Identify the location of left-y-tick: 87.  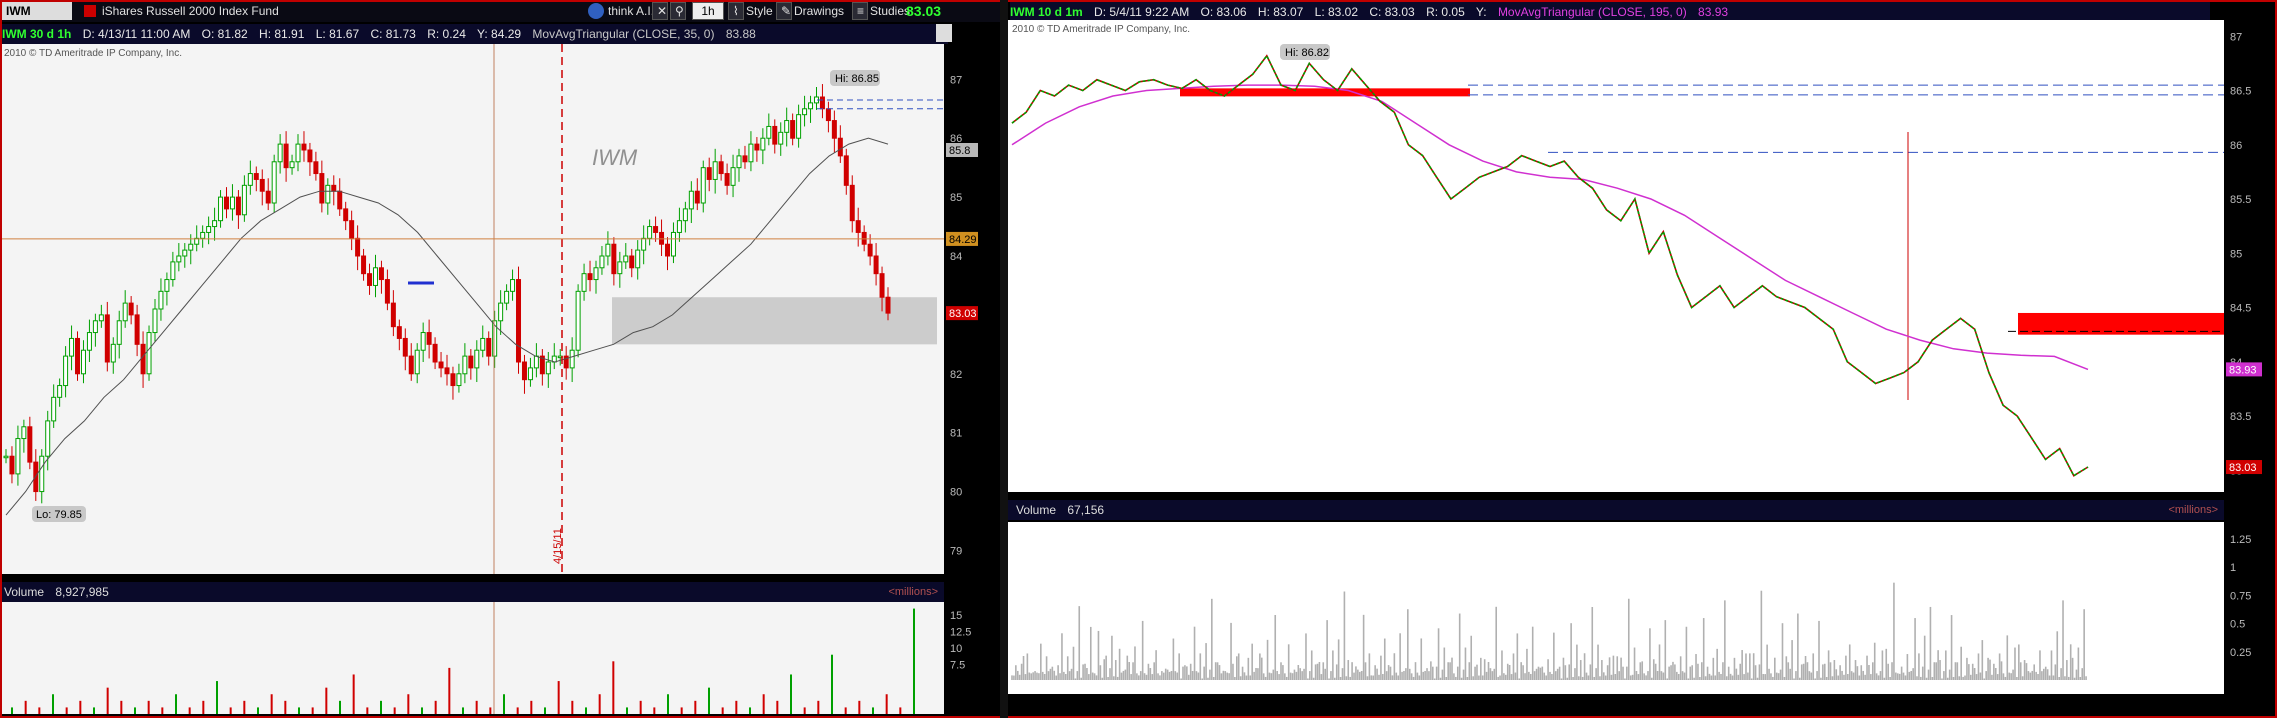
(956, 80).